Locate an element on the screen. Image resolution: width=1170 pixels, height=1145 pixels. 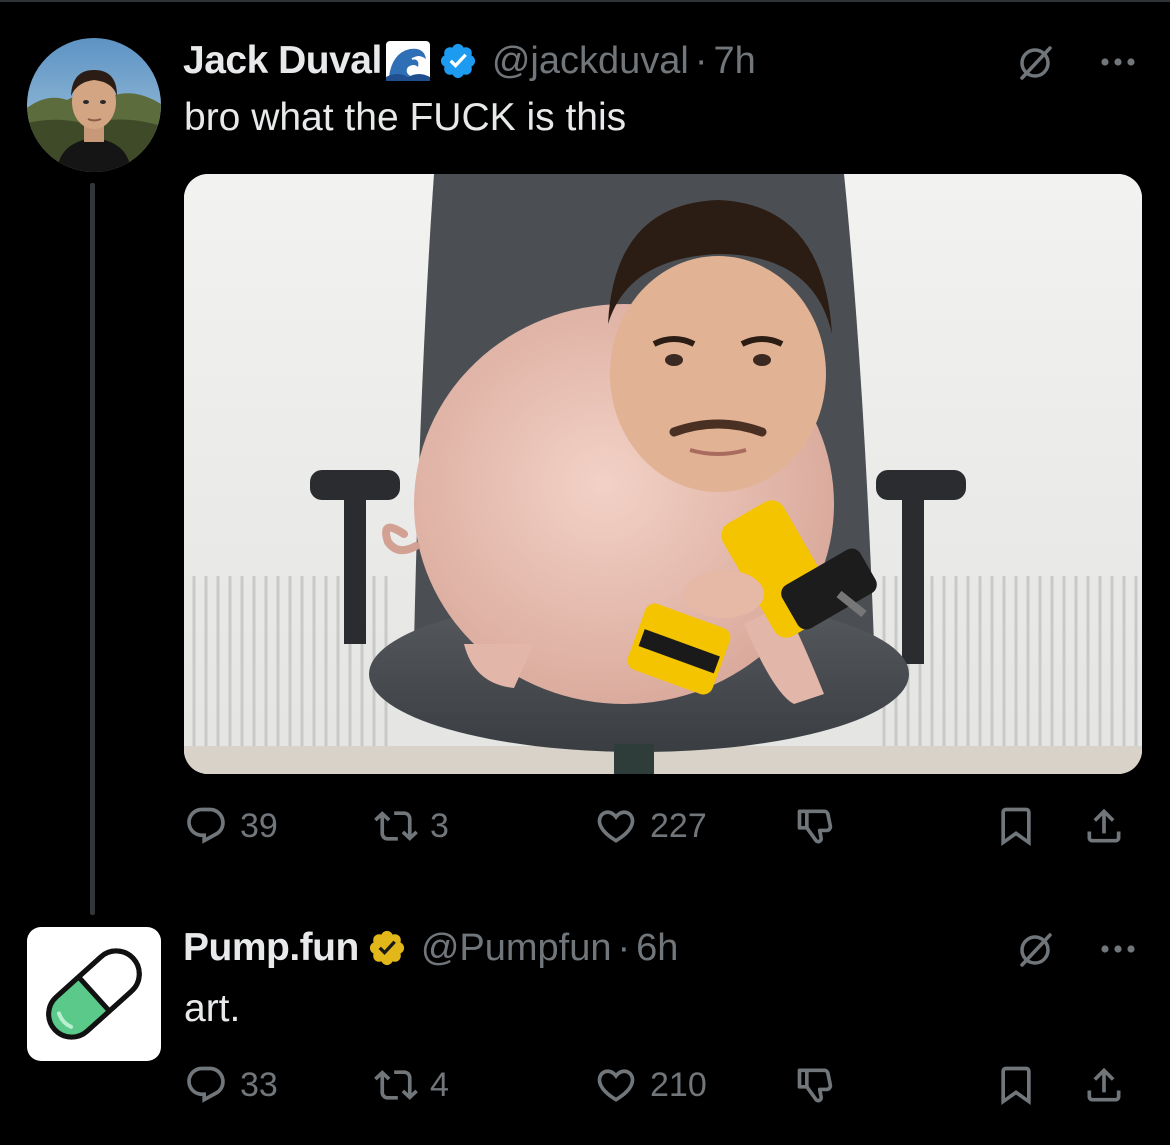
avatar-jackduval is located at coordinates (94, 105).